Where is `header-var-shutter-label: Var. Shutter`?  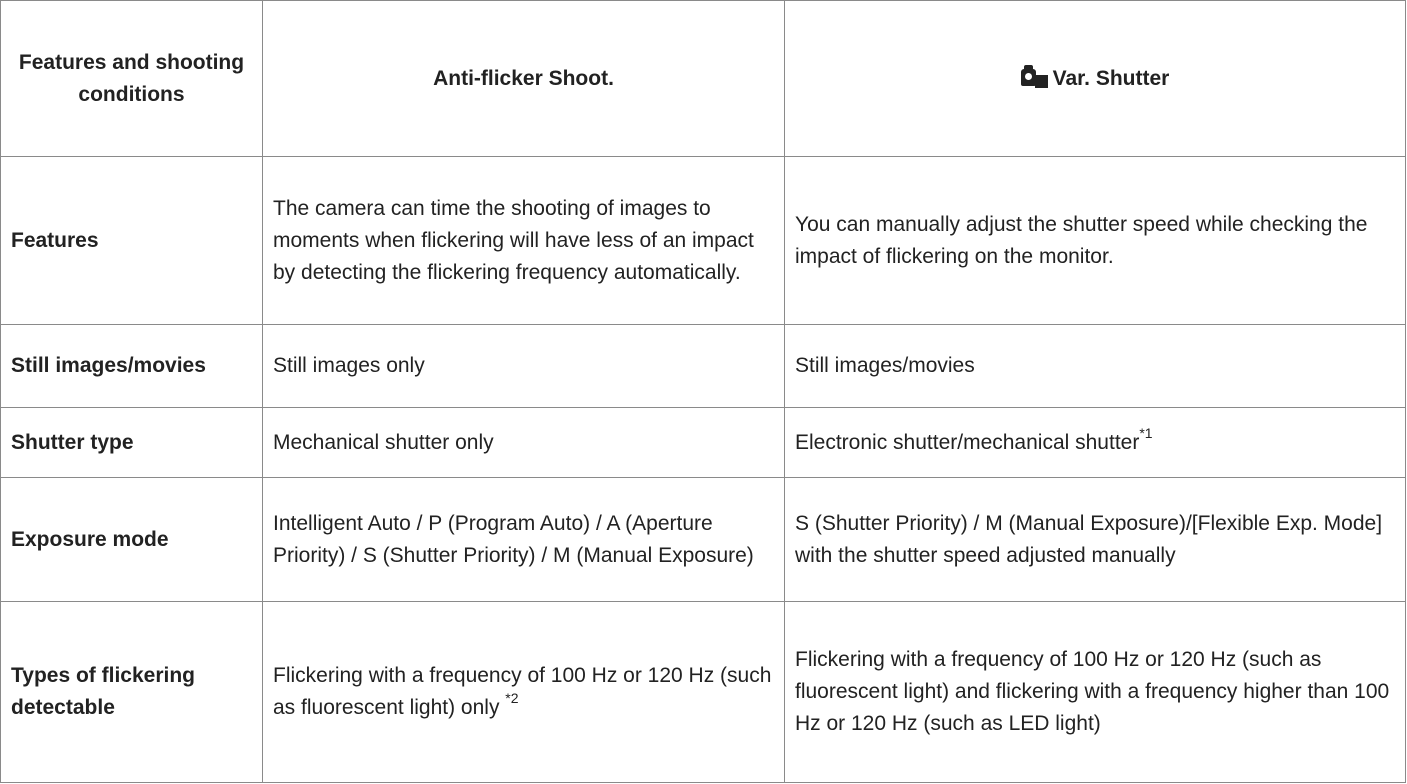
header-var-shutter-label: Var. Shutter is located at coordinates (1111, 78).